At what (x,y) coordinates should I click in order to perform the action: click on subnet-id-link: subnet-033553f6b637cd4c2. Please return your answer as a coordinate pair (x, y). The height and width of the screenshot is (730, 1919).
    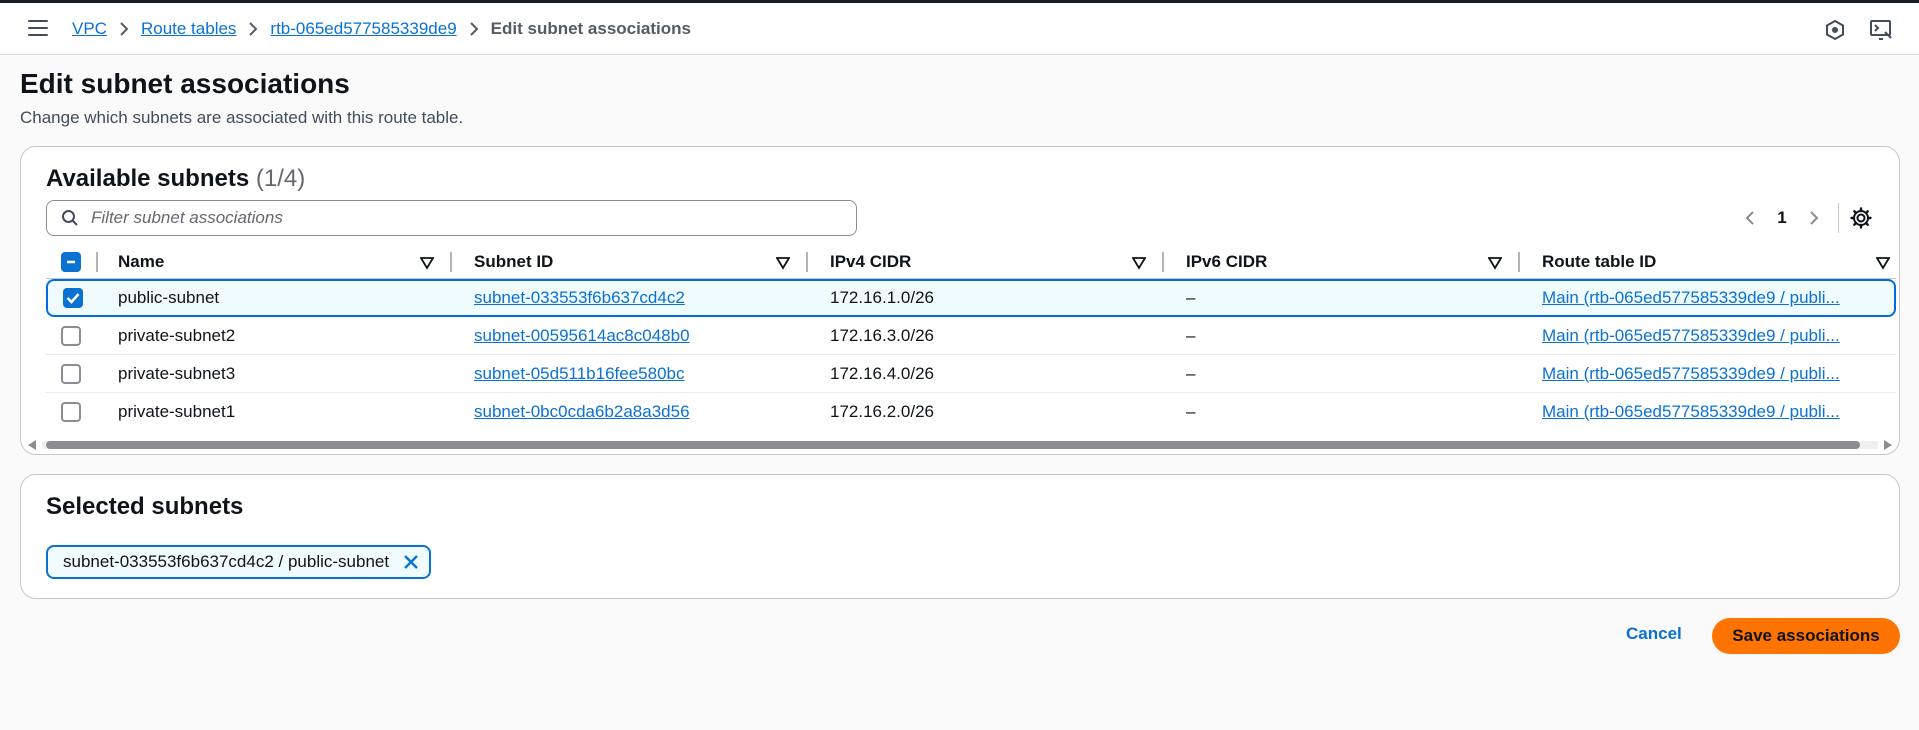
    Looking at the image, I should click on (579, 297).